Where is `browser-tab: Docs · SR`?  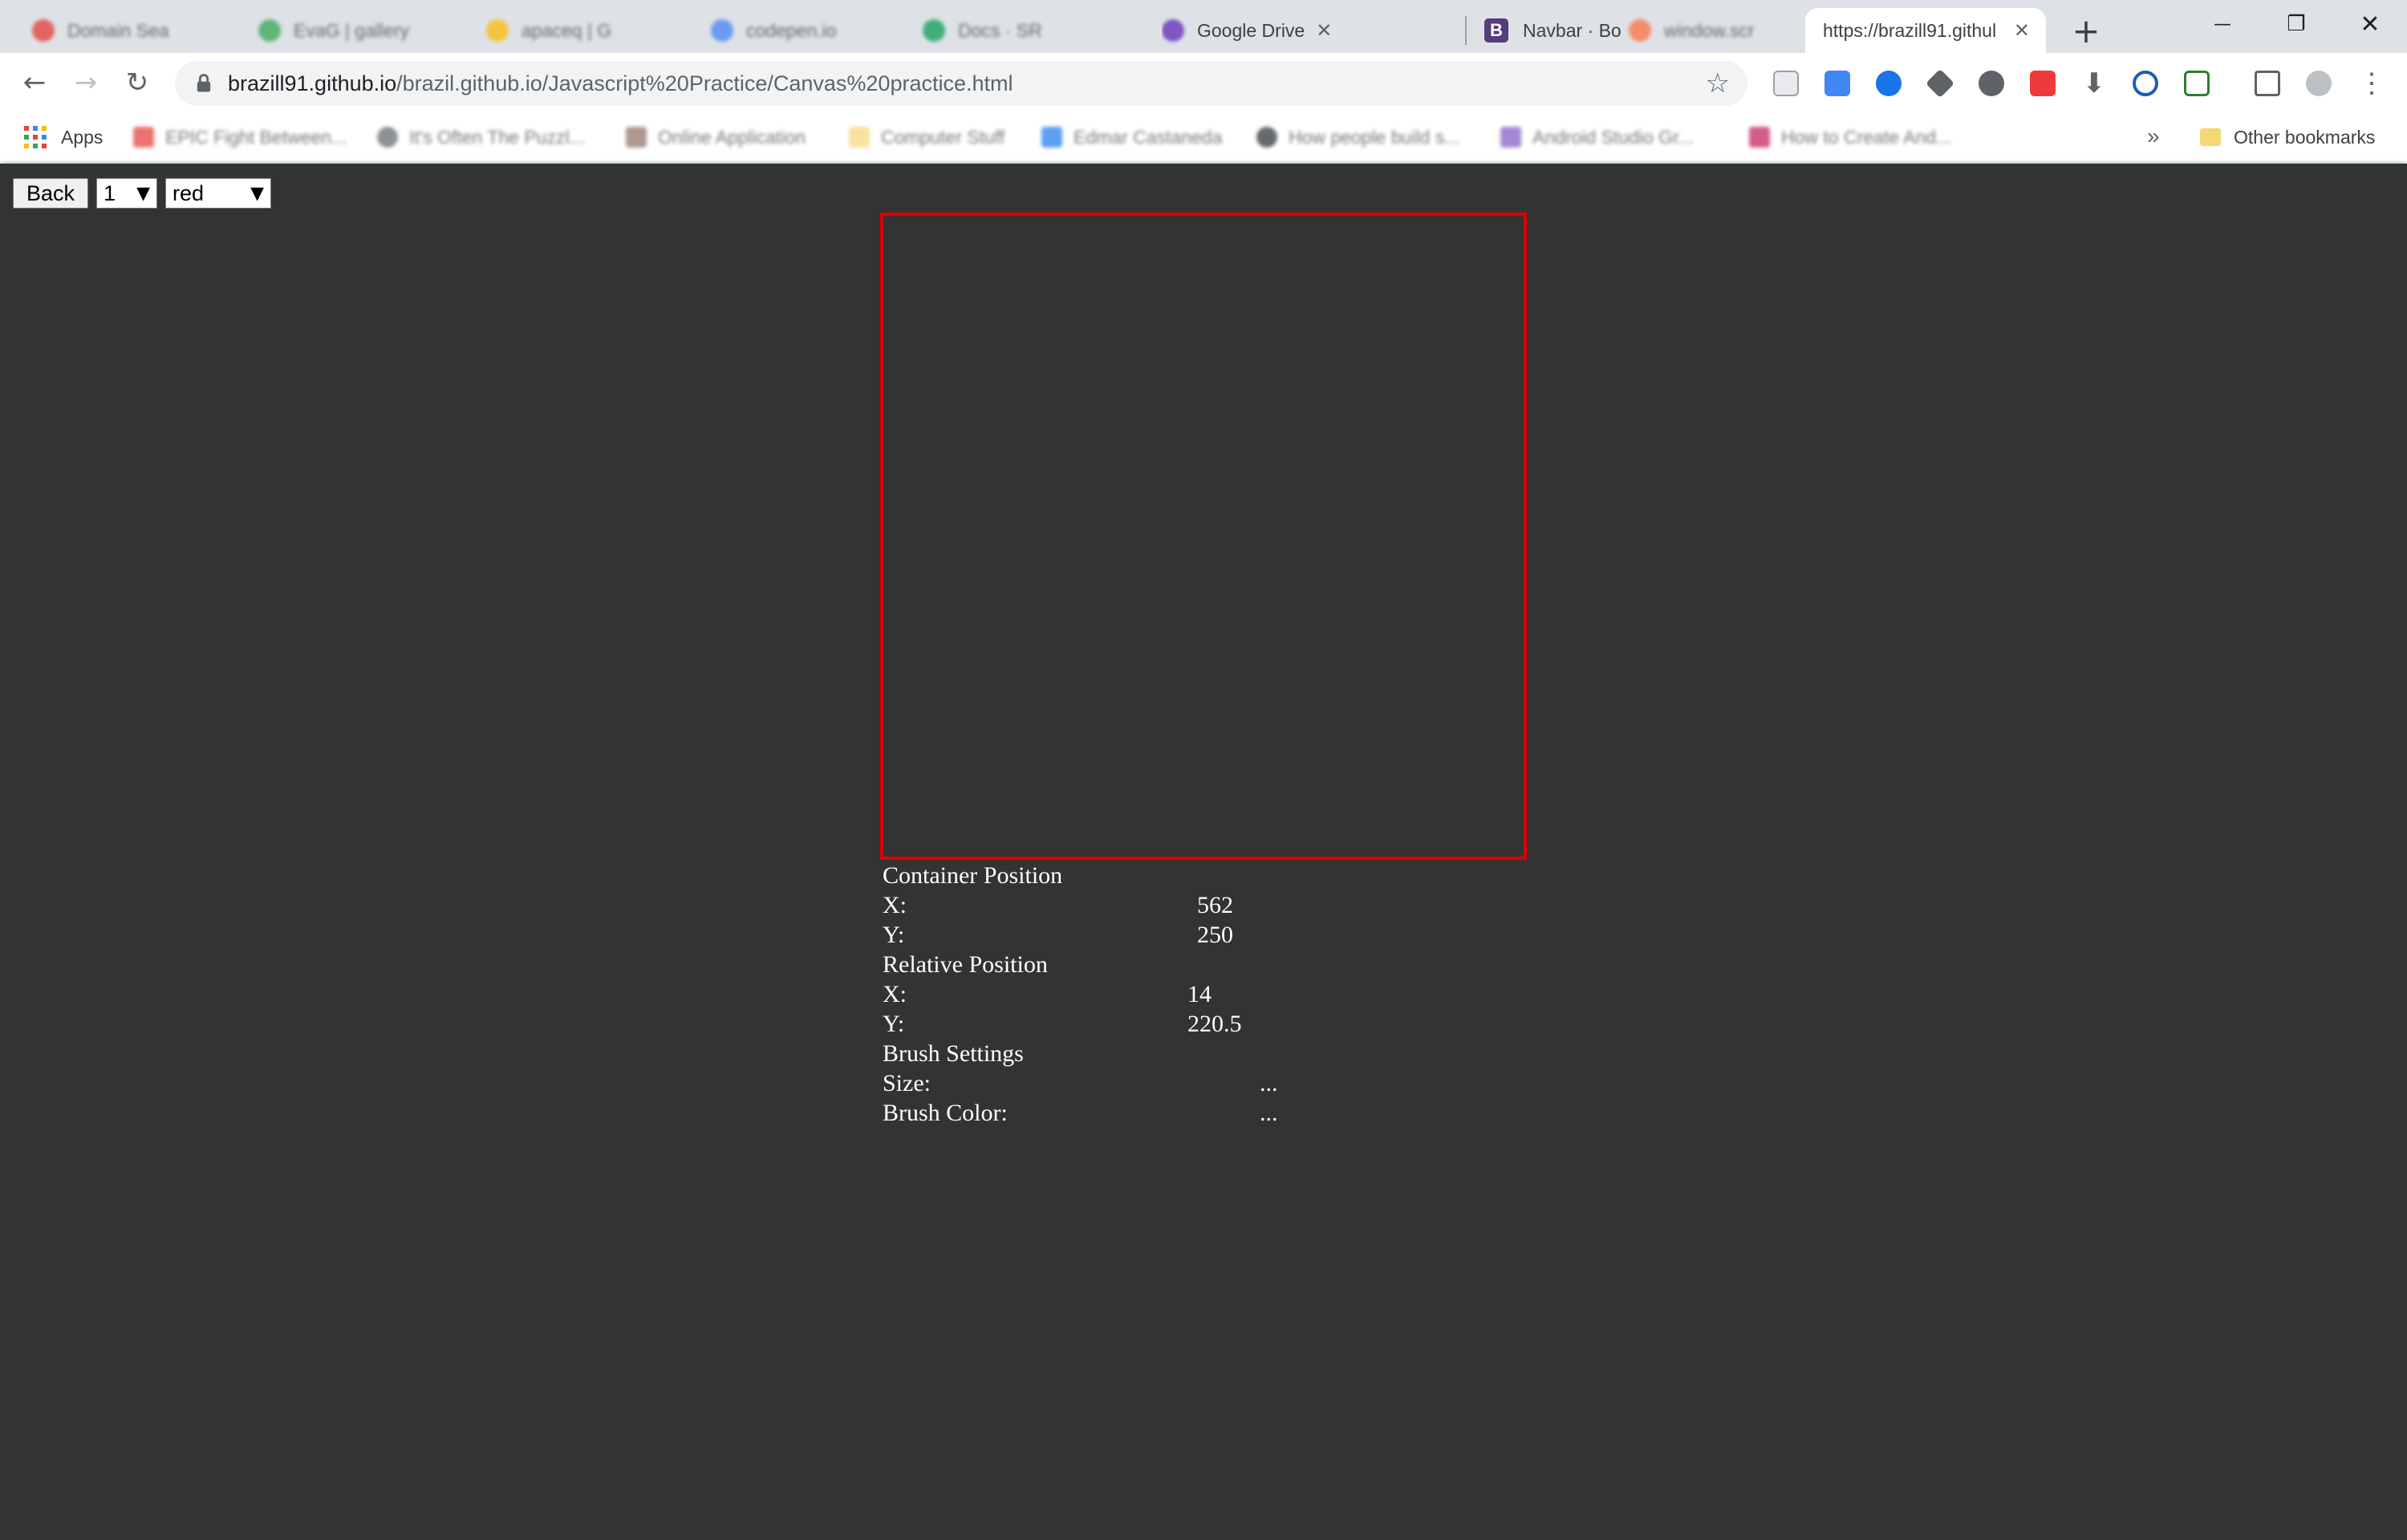
browser-tab: Docs · SR is located at coordinates (1027, 30).